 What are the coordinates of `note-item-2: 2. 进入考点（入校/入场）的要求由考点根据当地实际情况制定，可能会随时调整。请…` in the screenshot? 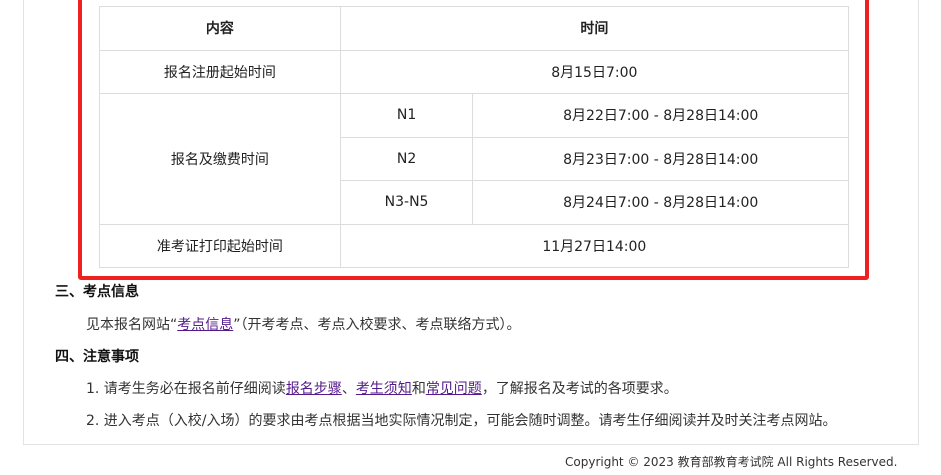 It's located at (461, 421).